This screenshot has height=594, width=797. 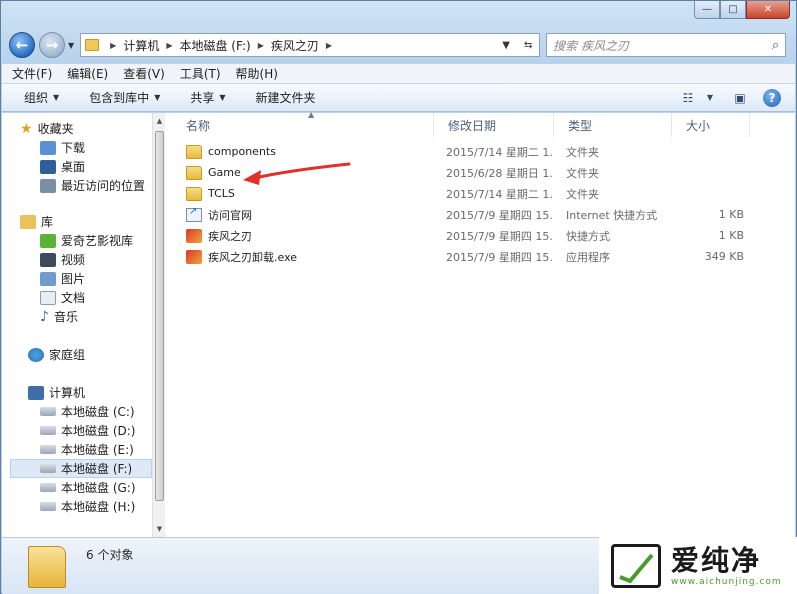 What do you see at coordinates (87, 73) in the screenshot?
I see `menu-edit: 编辑(E)` at bounding box center [87, 73].